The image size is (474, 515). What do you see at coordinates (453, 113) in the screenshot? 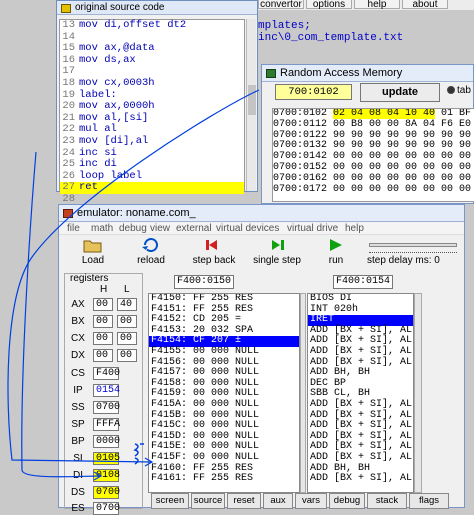
I see `ram-row-bytes: 01 BF` at bounding box center [453, 113].